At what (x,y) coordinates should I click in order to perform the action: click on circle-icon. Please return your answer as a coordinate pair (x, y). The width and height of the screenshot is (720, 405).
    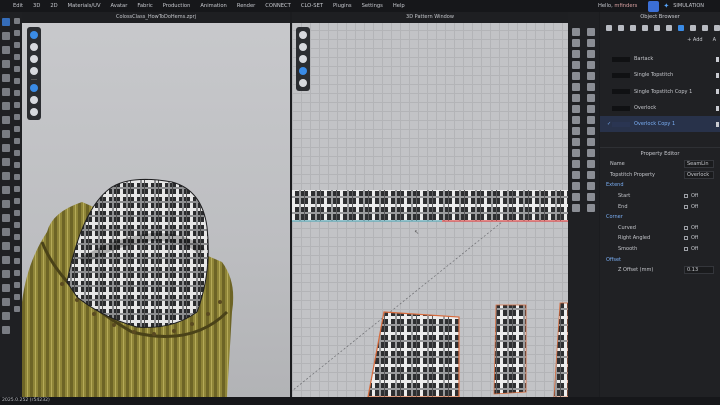
    Looking at the image, I should click on (576, 65).